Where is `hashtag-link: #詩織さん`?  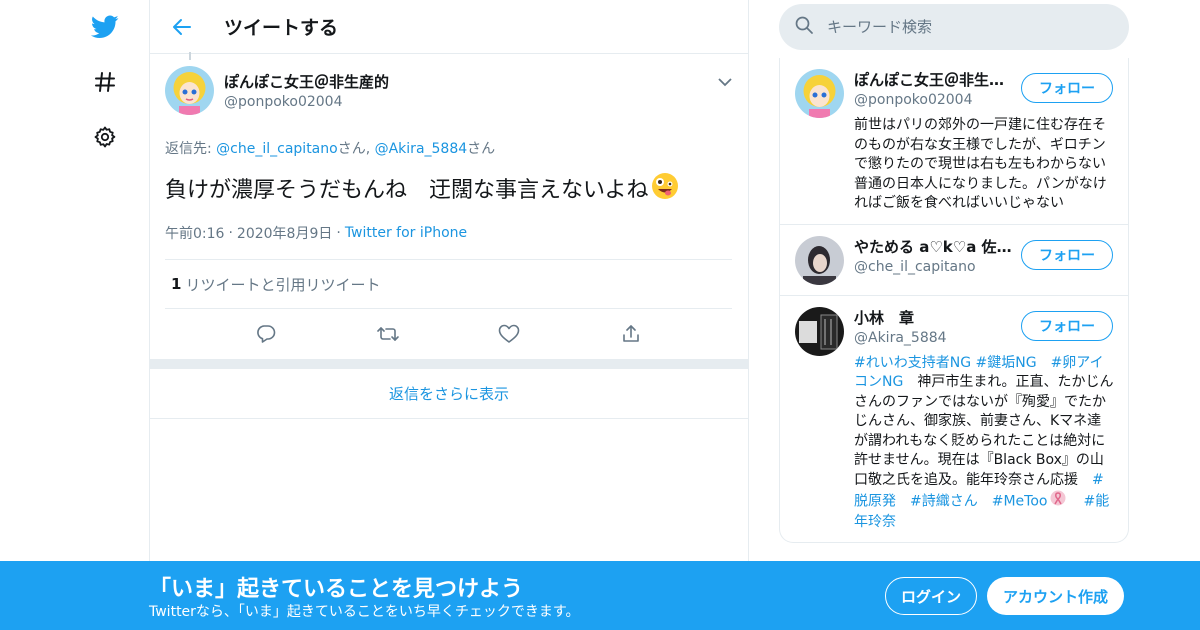
hashtag-link: #詩織さん is located at coordinates (944, 501).